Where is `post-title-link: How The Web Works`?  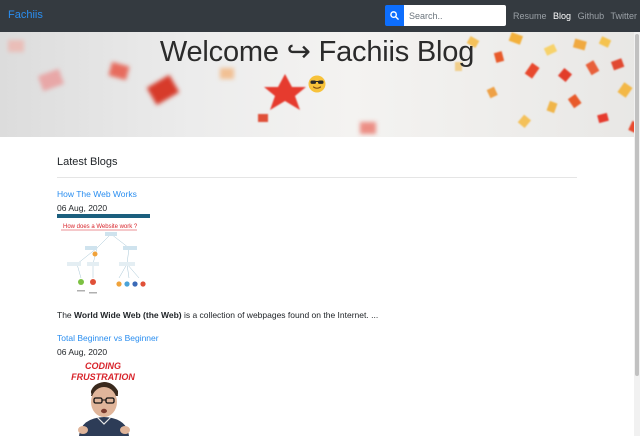 post-title-link: How The Web Works is located at coordinates (97, 194).